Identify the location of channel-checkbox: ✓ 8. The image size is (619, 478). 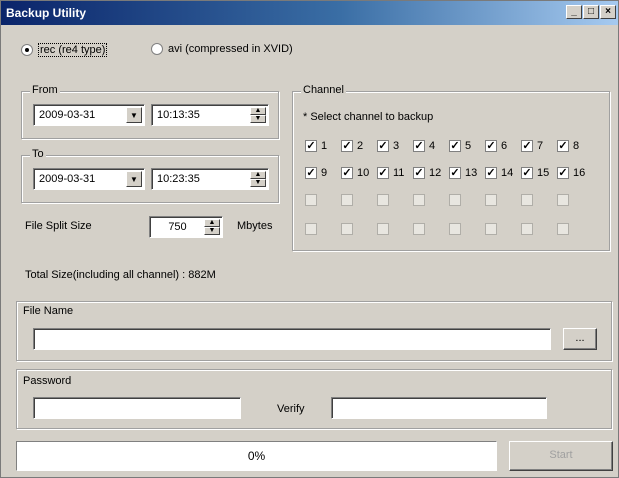
(568, 146).